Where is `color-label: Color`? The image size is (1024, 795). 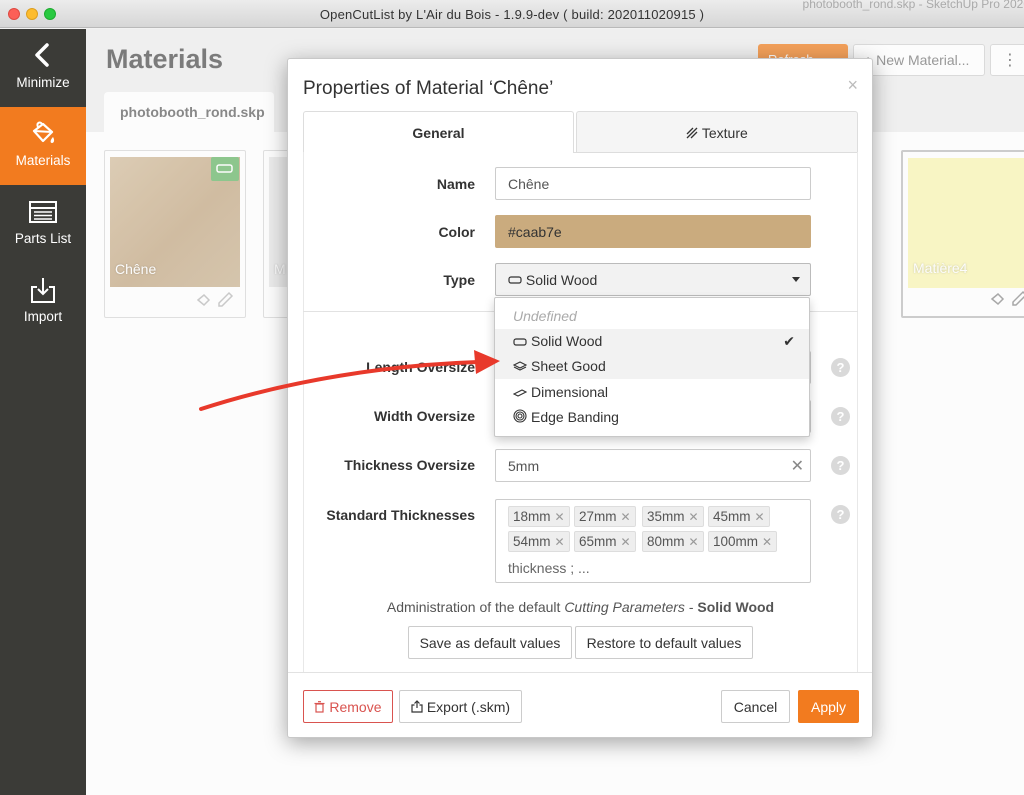 color-label: Color is located at coordinates (456, 232).